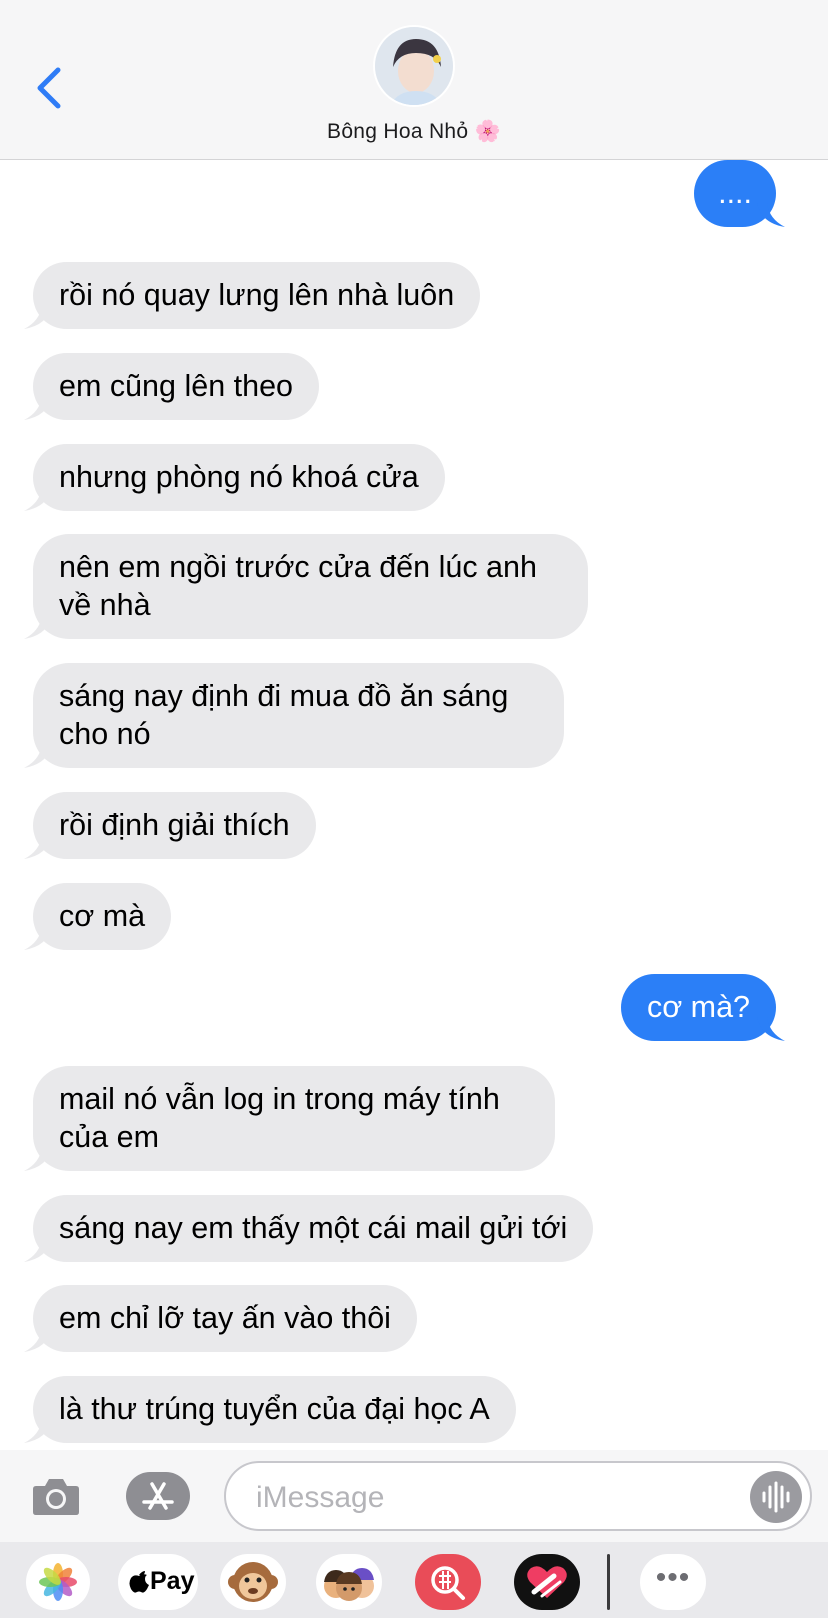 Image resolution: width=828 pixels, height=1618 pixels. Describe the element at coordinates (102, 916) in the screenshot. I see `message-text: cơ mà` at that location.